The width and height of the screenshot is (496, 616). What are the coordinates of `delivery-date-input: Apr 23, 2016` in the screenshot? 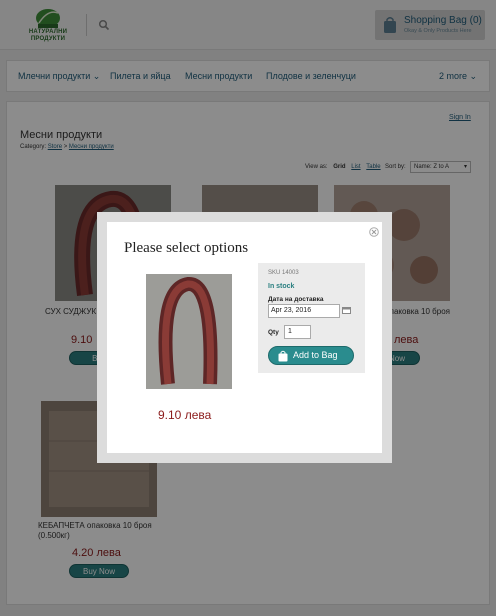 It's located at (304, 311).